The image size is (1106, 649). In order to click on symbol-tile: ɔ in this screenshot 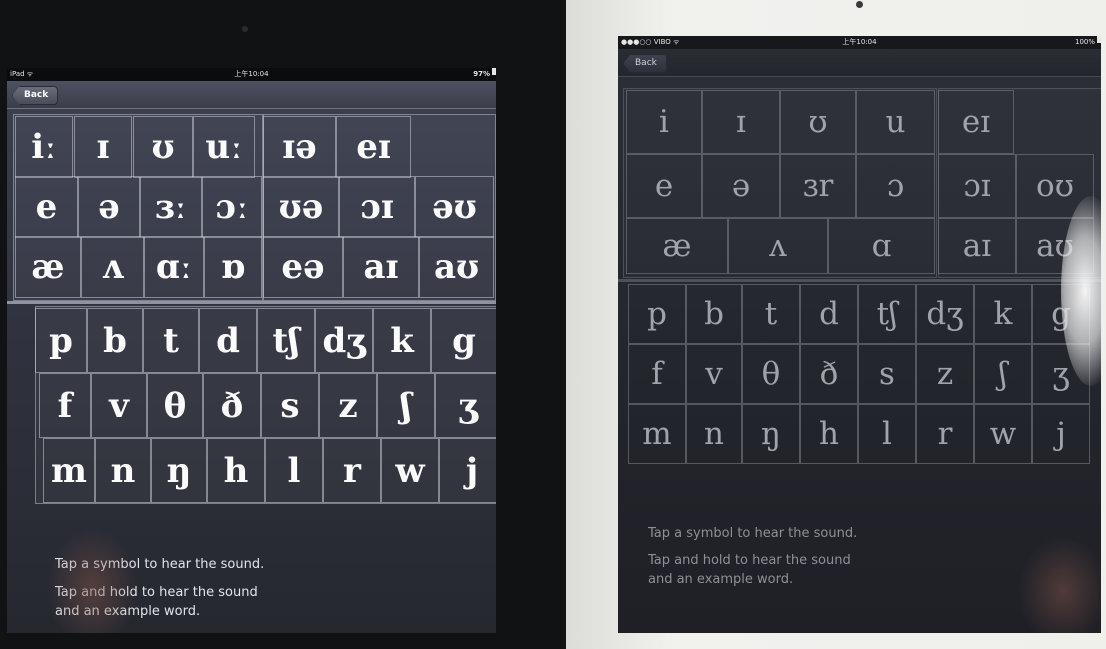, I will do `click(895, 186)`.